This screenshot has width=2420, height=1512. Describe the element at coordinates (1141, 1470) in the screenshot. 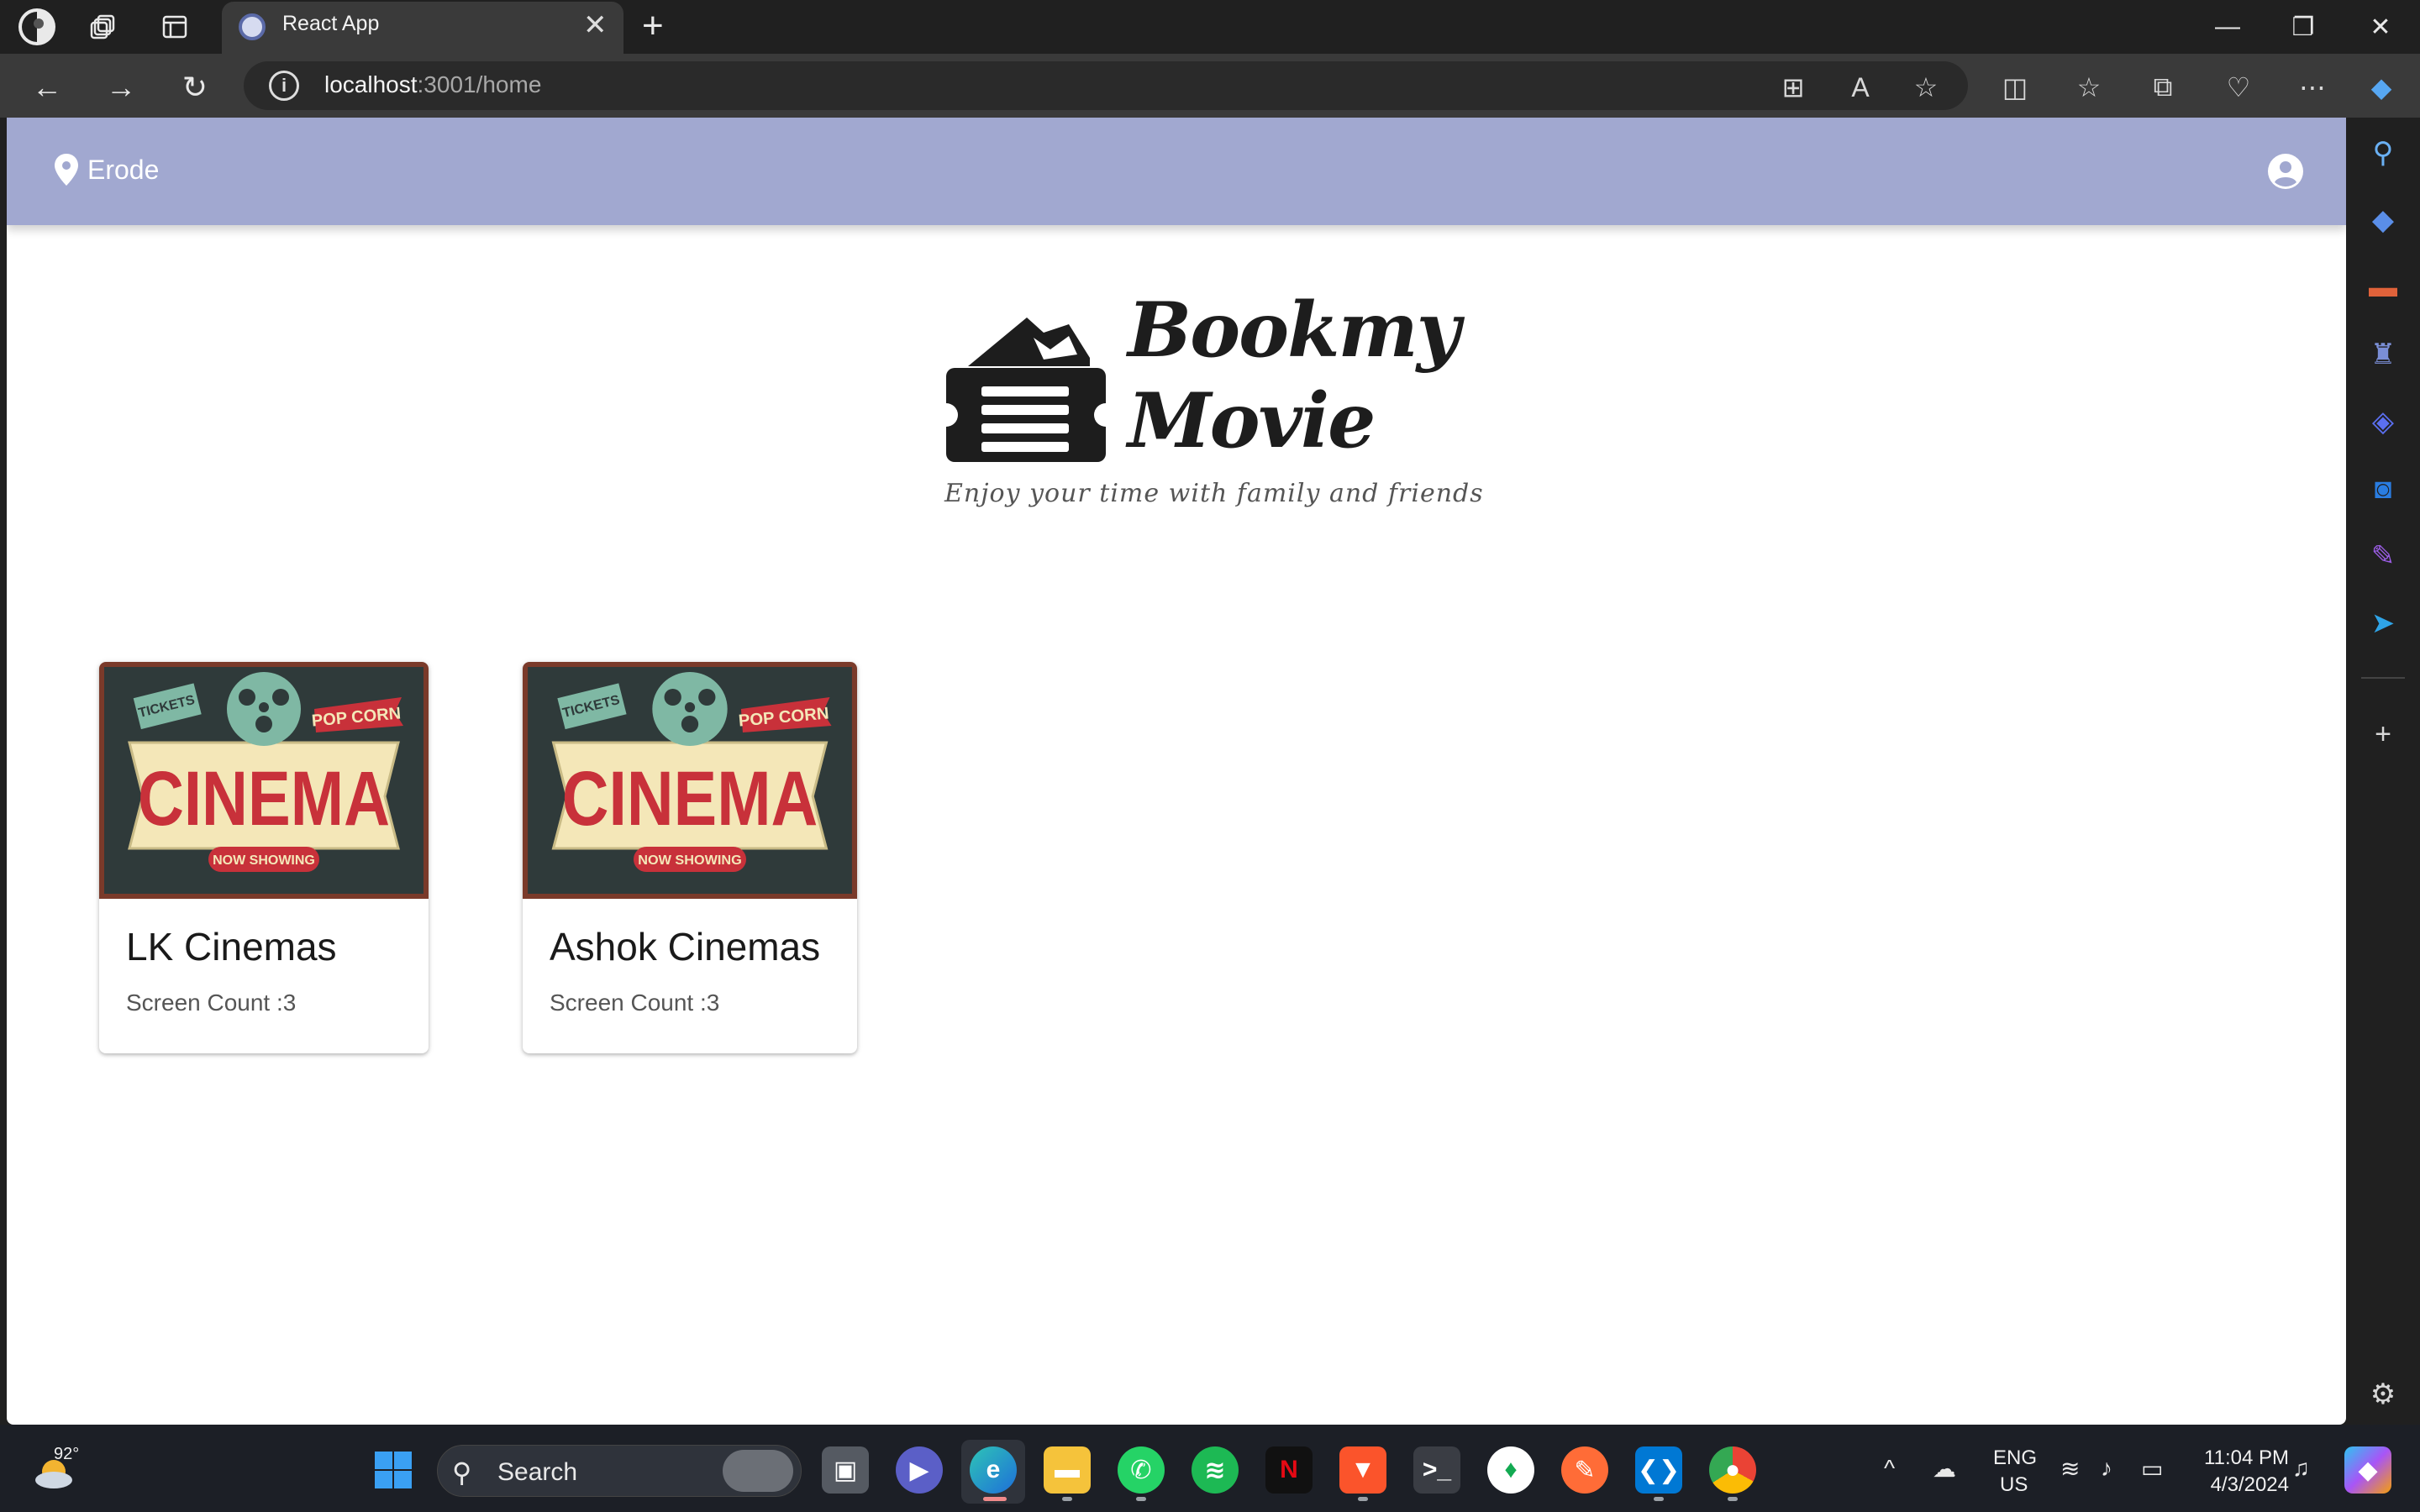

I see `whatsapp-icon: ✆` at that location.